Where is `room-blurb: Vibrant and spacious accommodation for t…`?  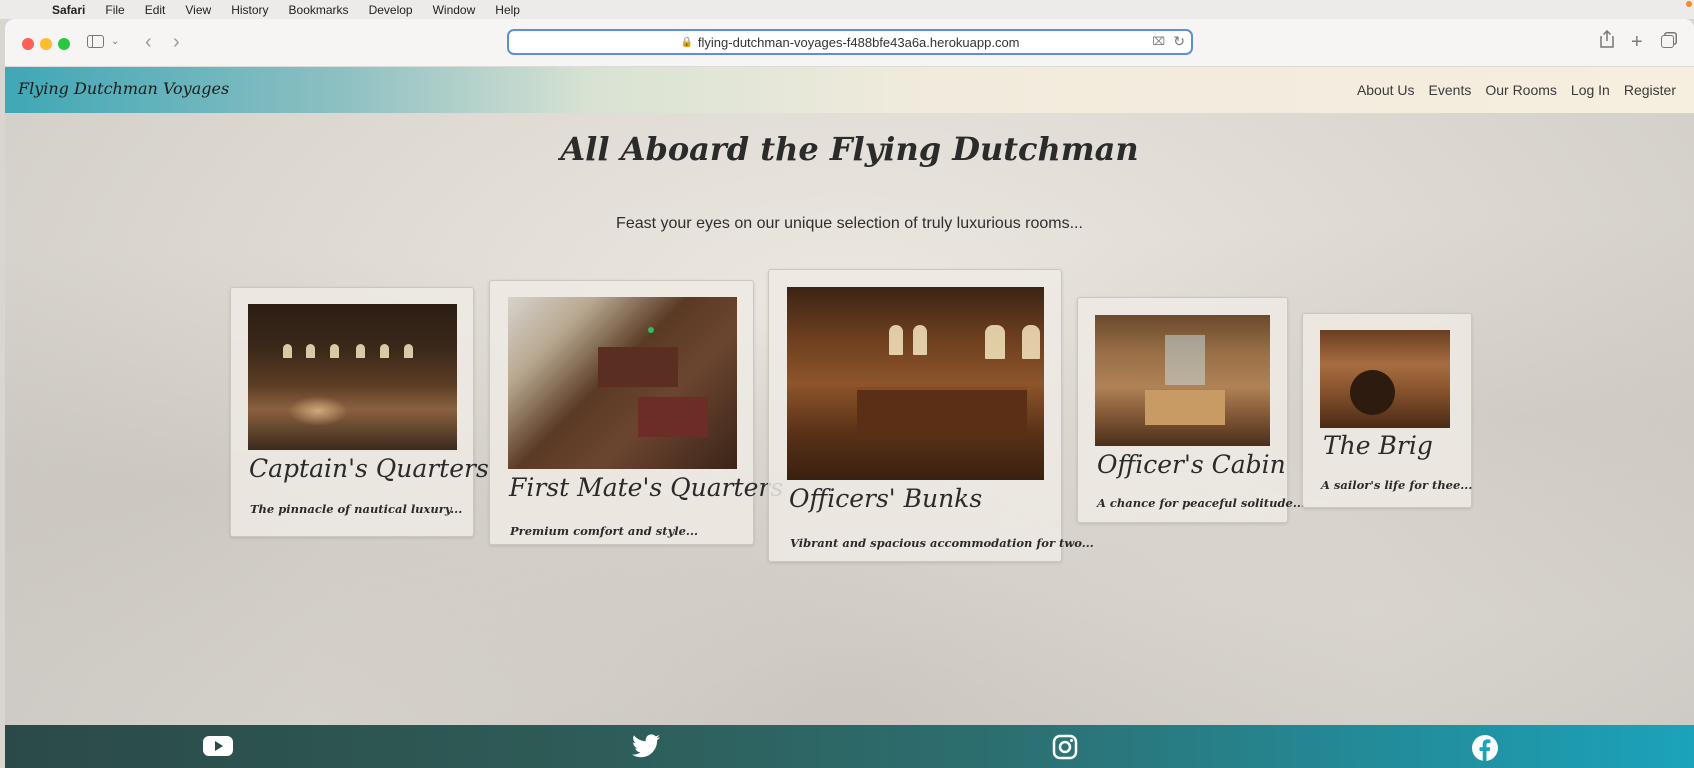 room-blurb: Vibrant and spacious accommodation for t… is located at coordinates (942, 543).